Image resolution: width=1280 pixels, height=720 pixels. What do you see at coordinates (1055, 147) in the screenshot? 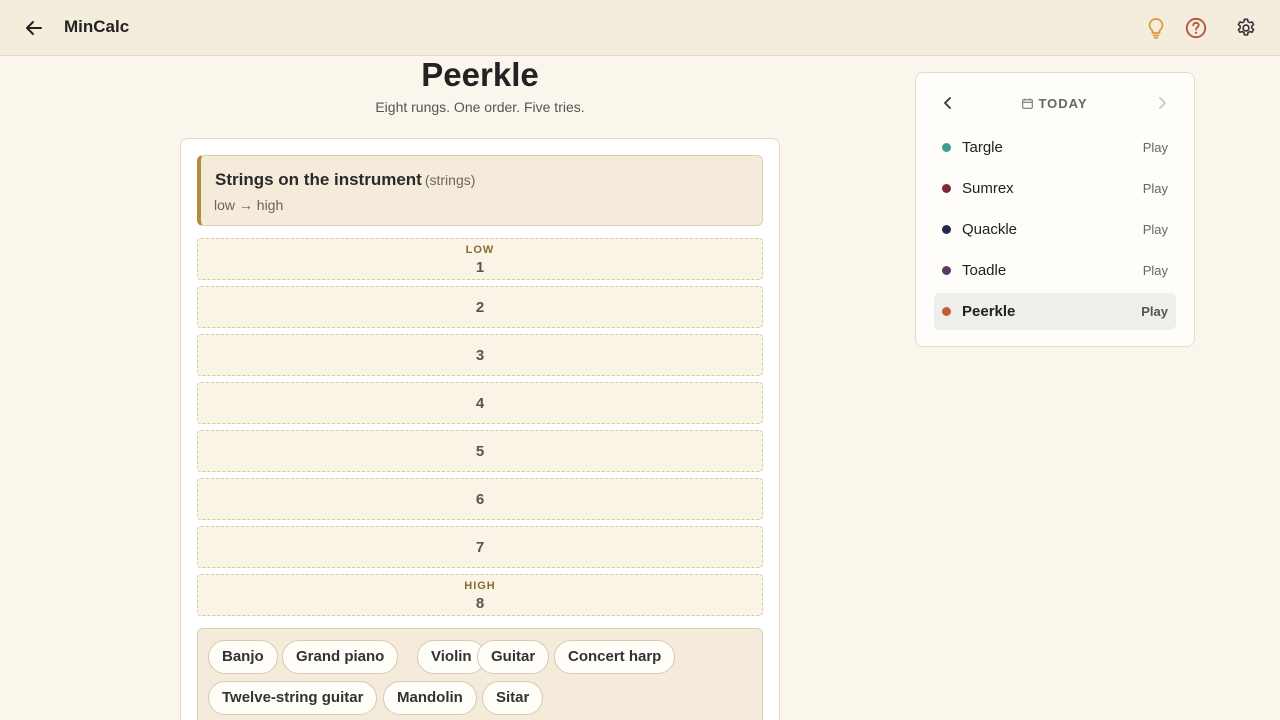
I see `game-row-targle: Targle Play` at bounding box center [1055, 147].